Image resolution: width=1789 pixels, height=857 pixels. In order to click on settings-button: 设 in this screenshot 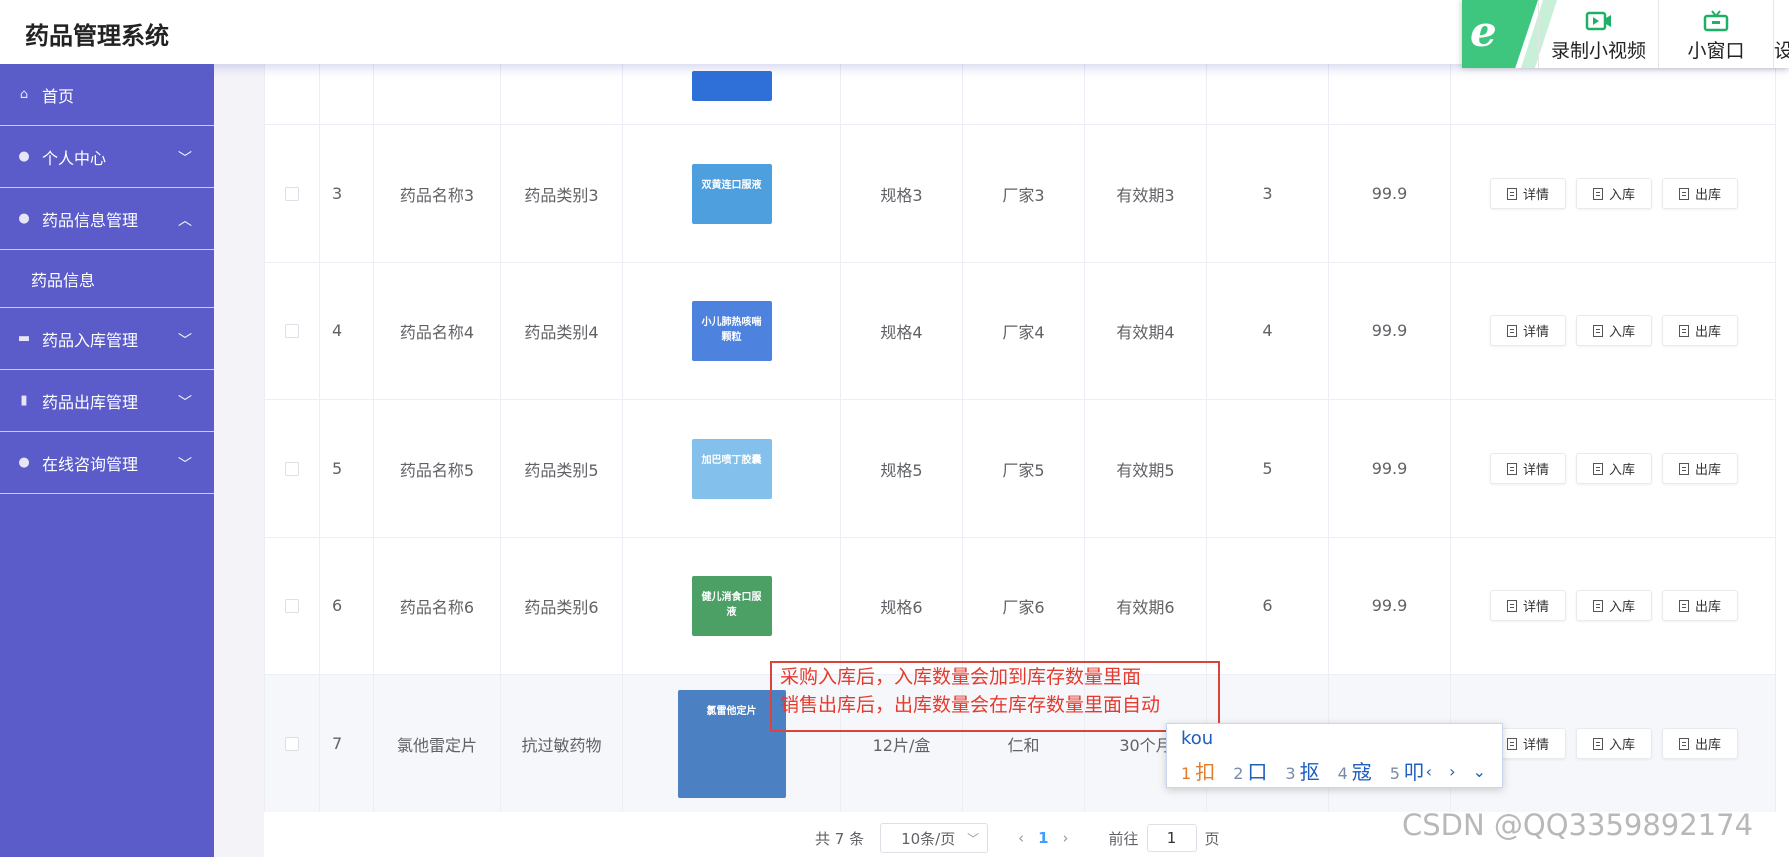, I will do `click(1781, 34)`.